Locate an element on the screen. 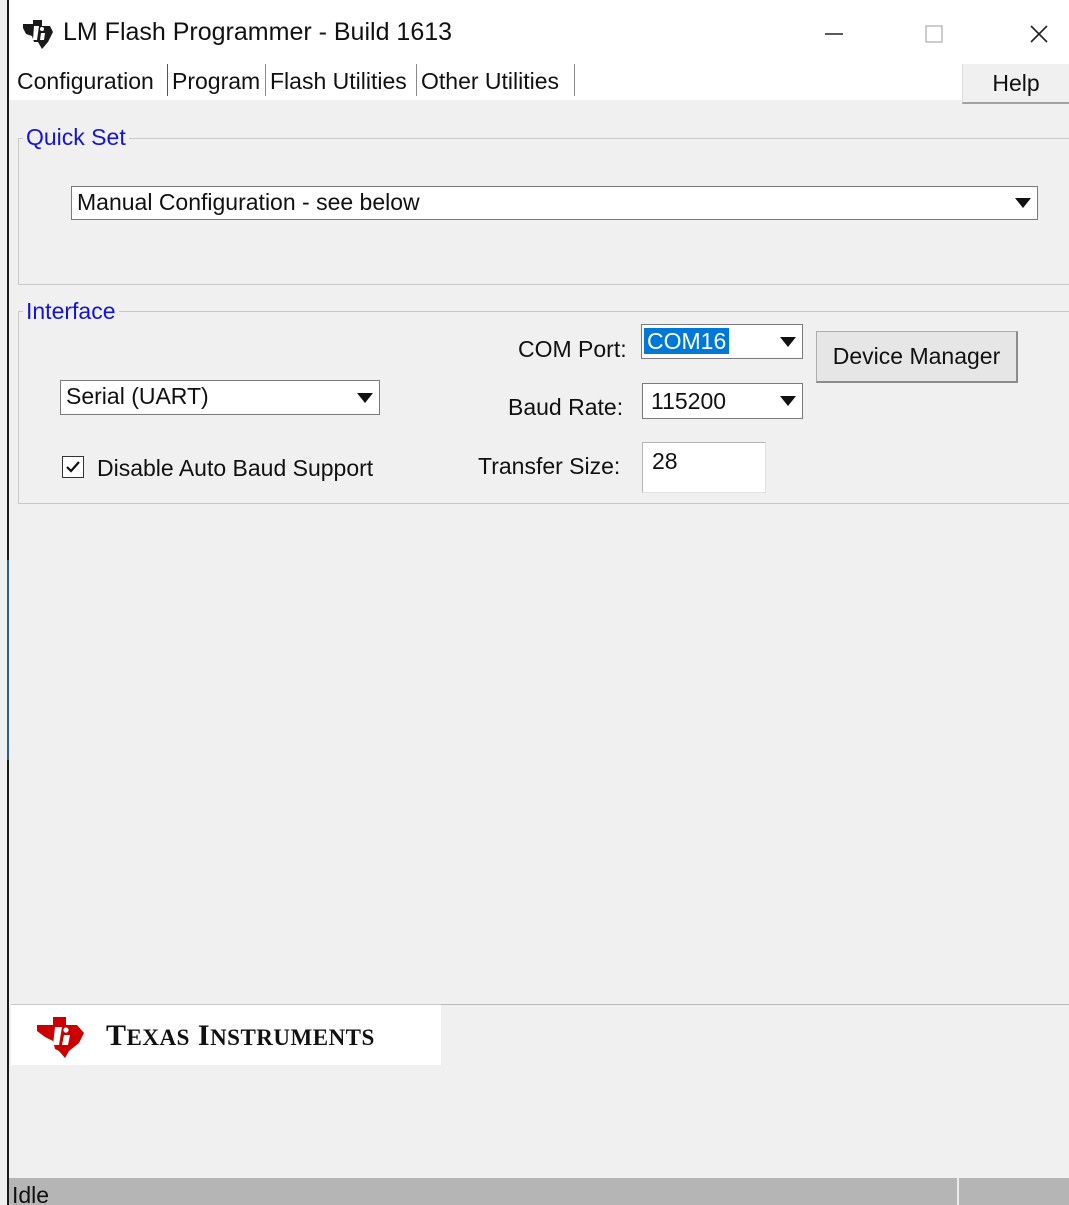  baud-rate-select: 115200 is located at coordinates (722, 401).